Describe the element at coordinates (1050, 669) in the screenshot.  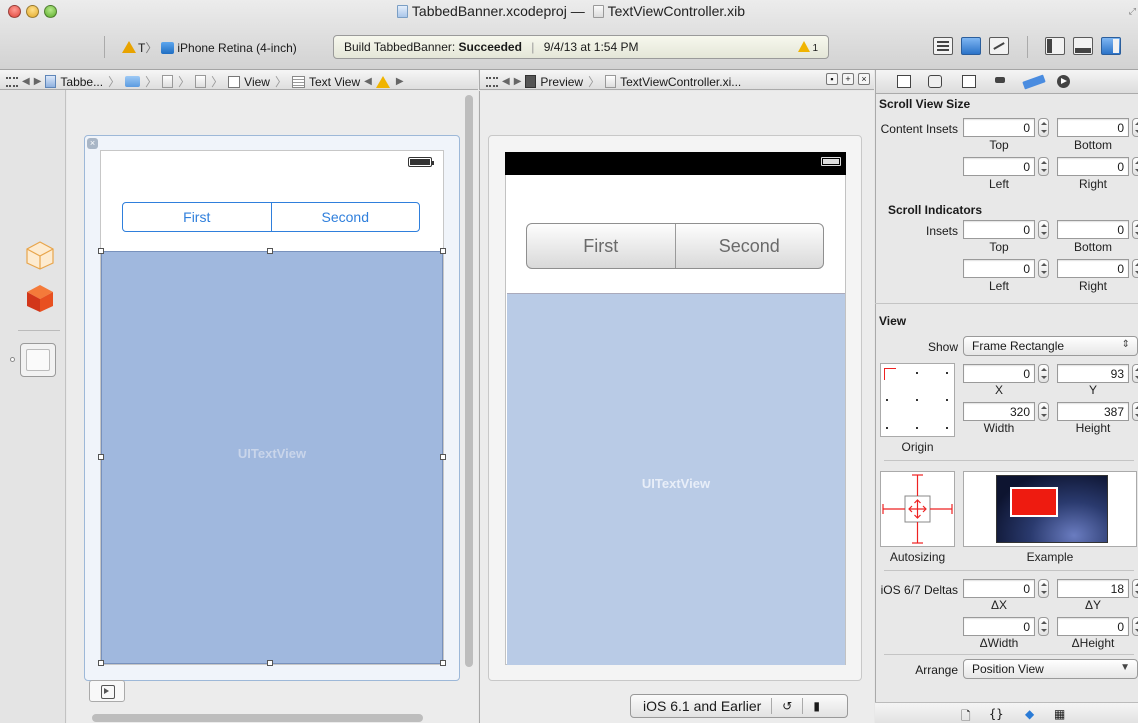
I see `arrange-popup: Position View ▼` at that location.